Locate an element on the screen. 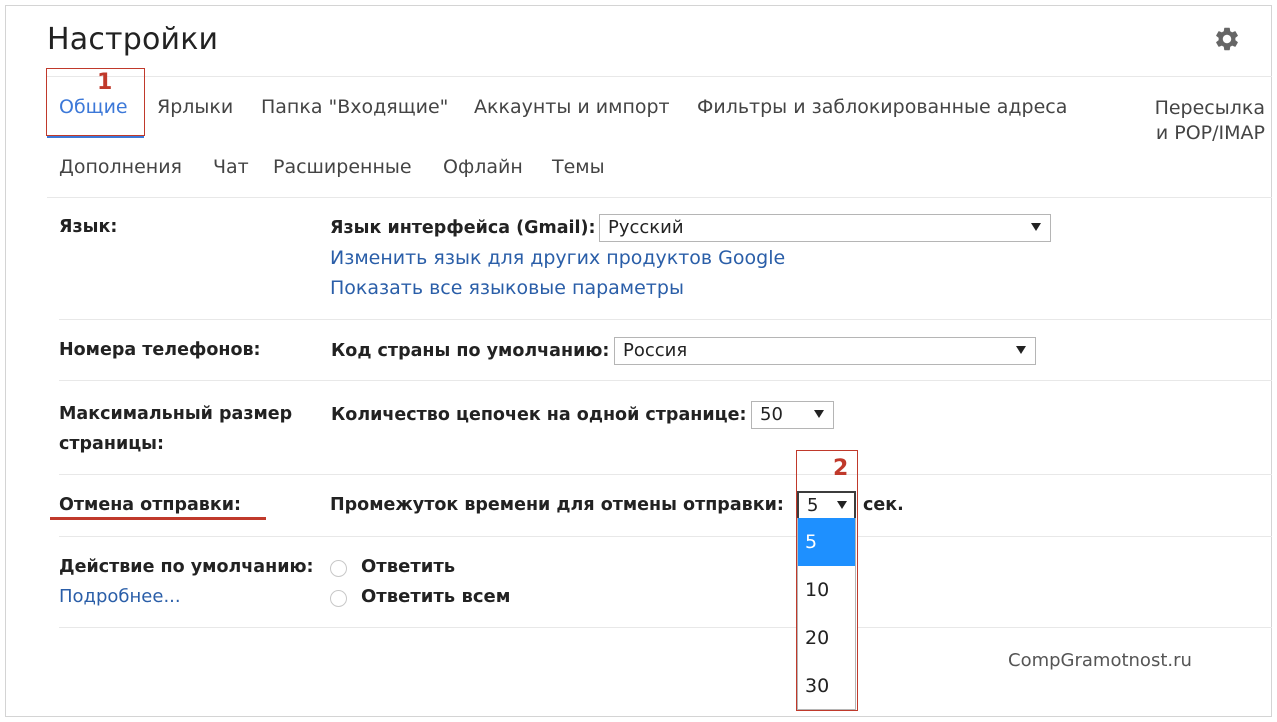  interface-language-select: Русский is located at coordinates (825, 228).